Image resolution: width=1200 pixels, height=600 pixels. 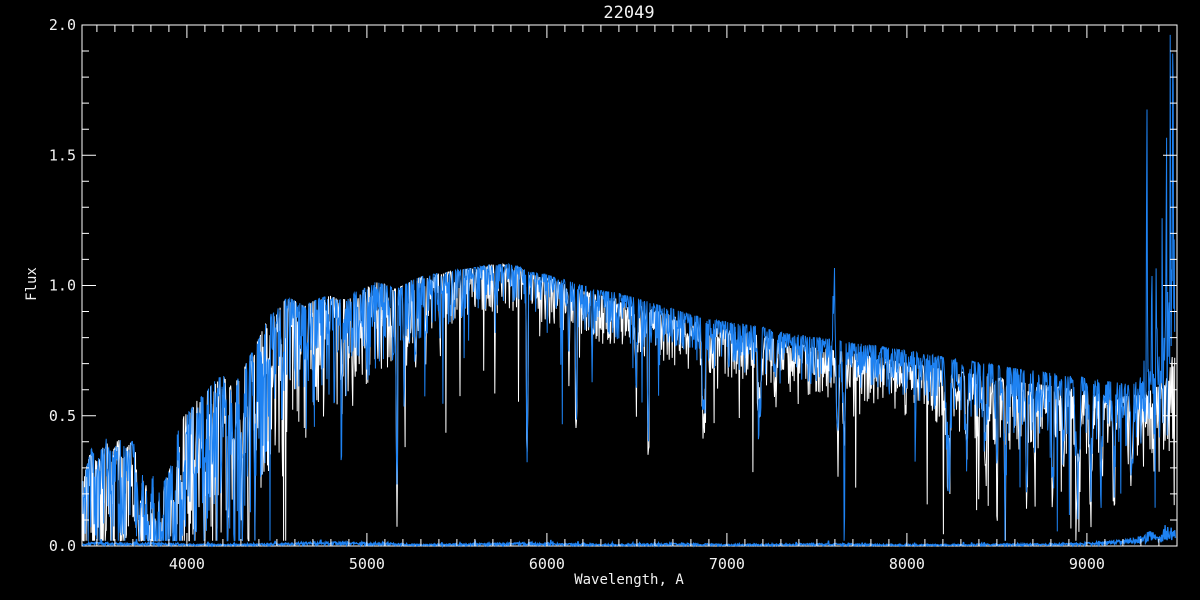 What do you see at coordinates (547, 564) in the screenshot?
I see `x-tick-label: 6000` at bounding box center [547, 564].